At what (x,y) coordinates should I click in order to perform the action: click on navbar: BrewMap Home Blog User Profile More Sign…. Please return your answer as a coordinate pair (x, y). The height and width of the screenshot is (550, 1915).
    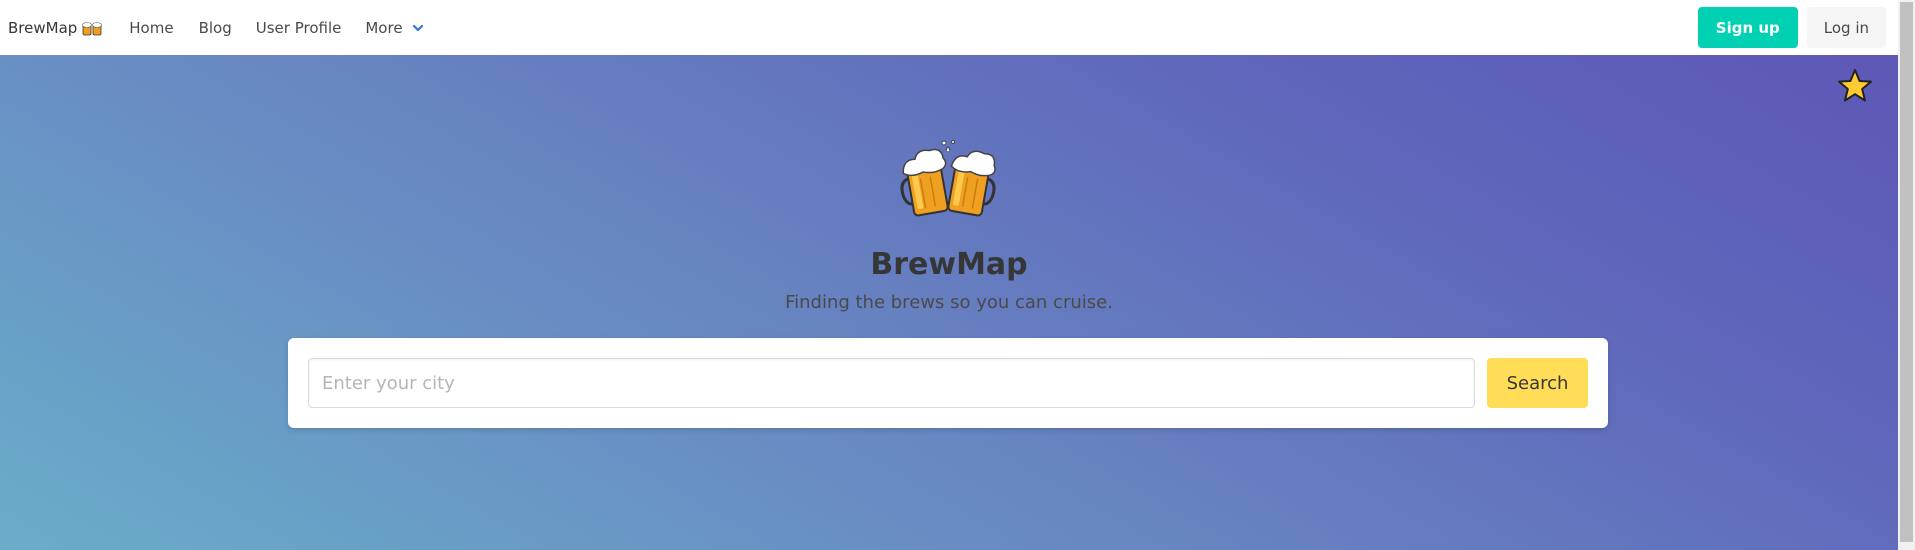
    Looking at the image, I should click on (949, 27).